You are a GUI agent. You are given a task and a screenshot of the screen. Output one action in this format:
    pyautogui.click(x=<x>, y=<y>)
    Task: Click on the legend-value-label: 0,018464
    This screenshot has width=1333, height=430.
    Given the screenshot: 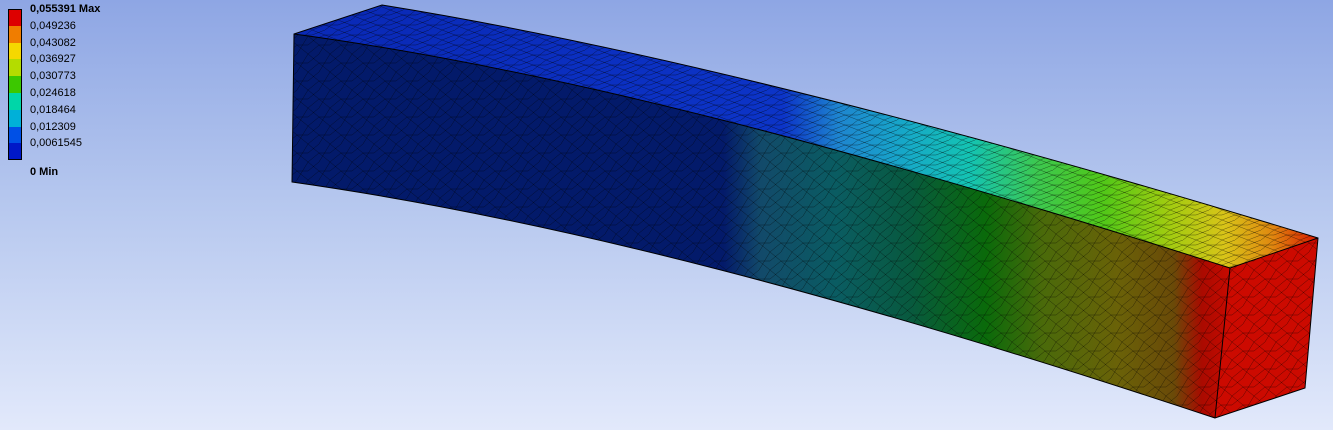 What is the action you would take?
    pyautogui.click(x=53, y=109)
    